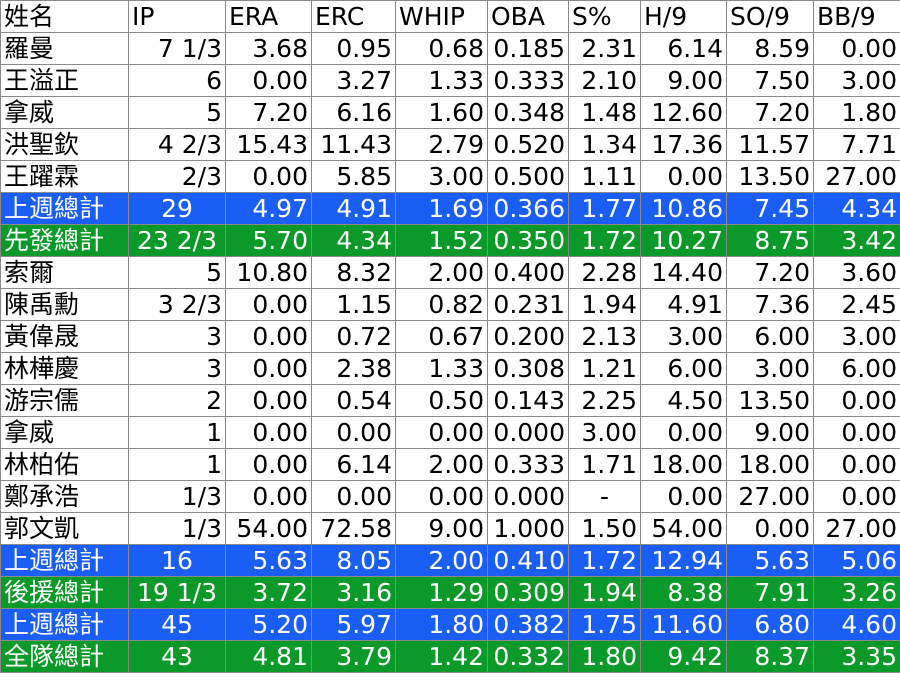 The height and width of the screenshot is (695, 900). I want to click on cell-erc: 11.43, so click(353, 144).